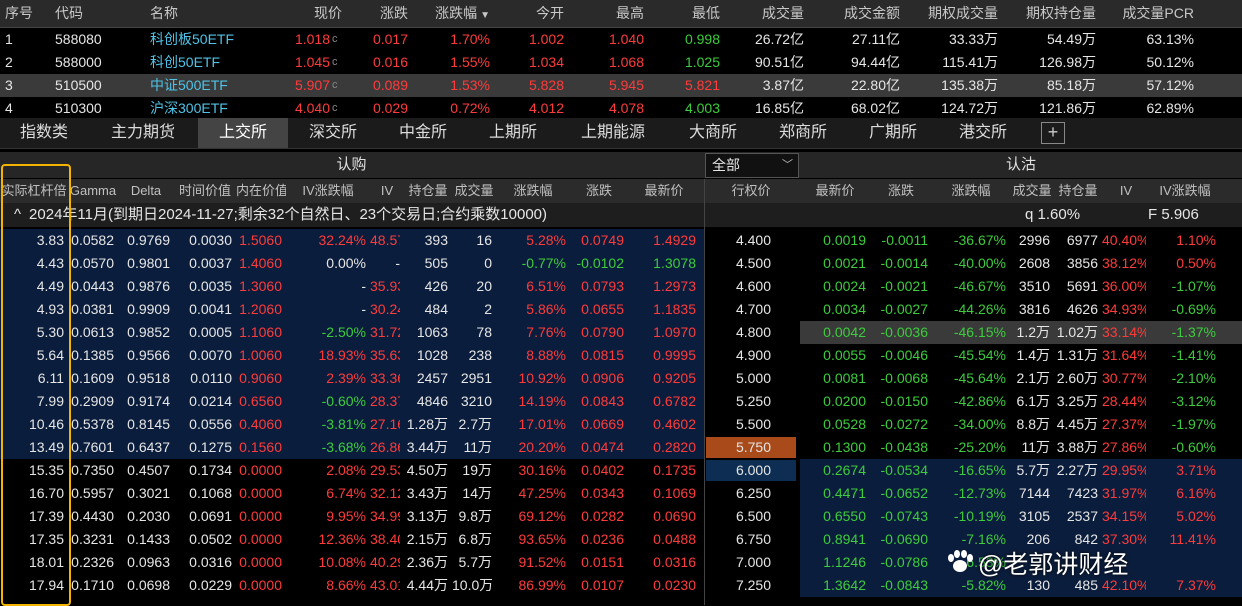 This screenshot has height=606, width=1242. I want to click on strike-price: 7.250, so click(738, 585).